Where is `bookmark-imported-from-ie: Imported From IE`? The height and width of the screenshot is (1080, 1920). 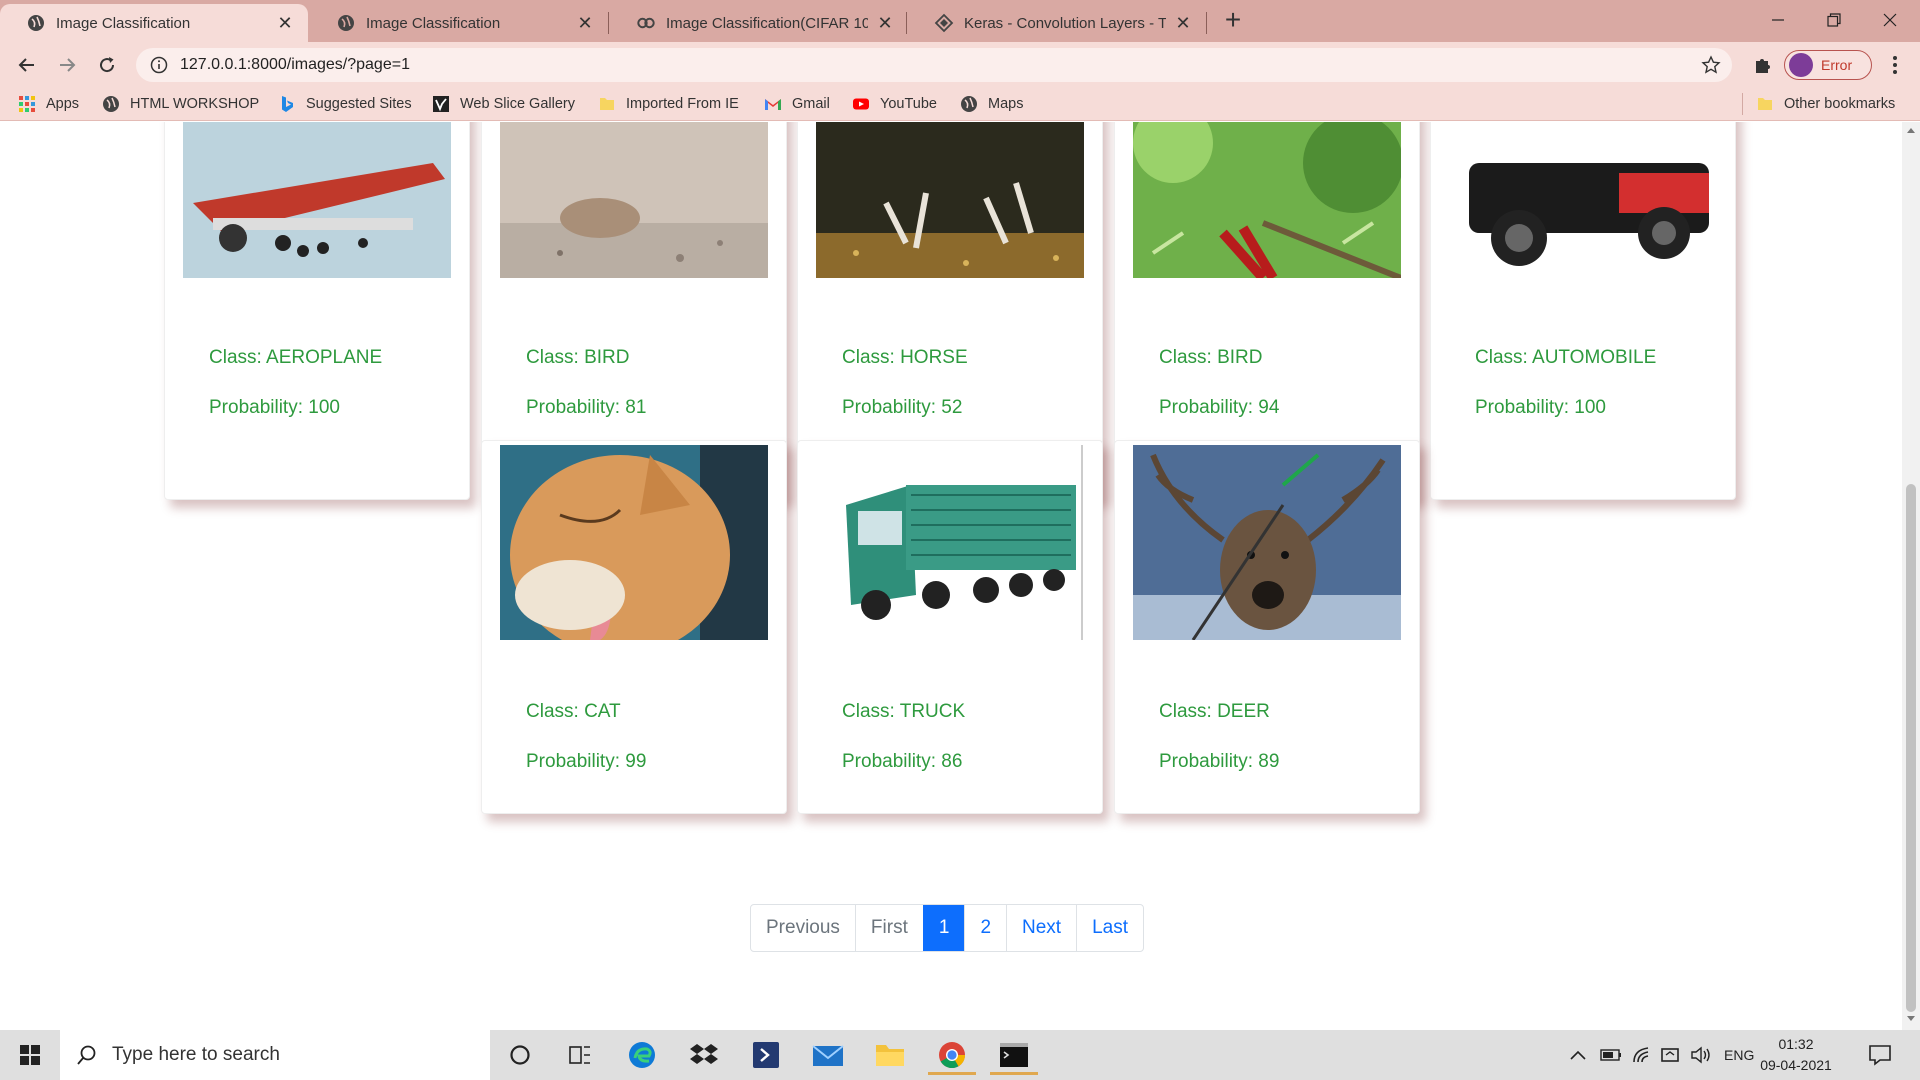
bookmark-imported-from-ie: Imported From IE is located at coordinates (668, 104).